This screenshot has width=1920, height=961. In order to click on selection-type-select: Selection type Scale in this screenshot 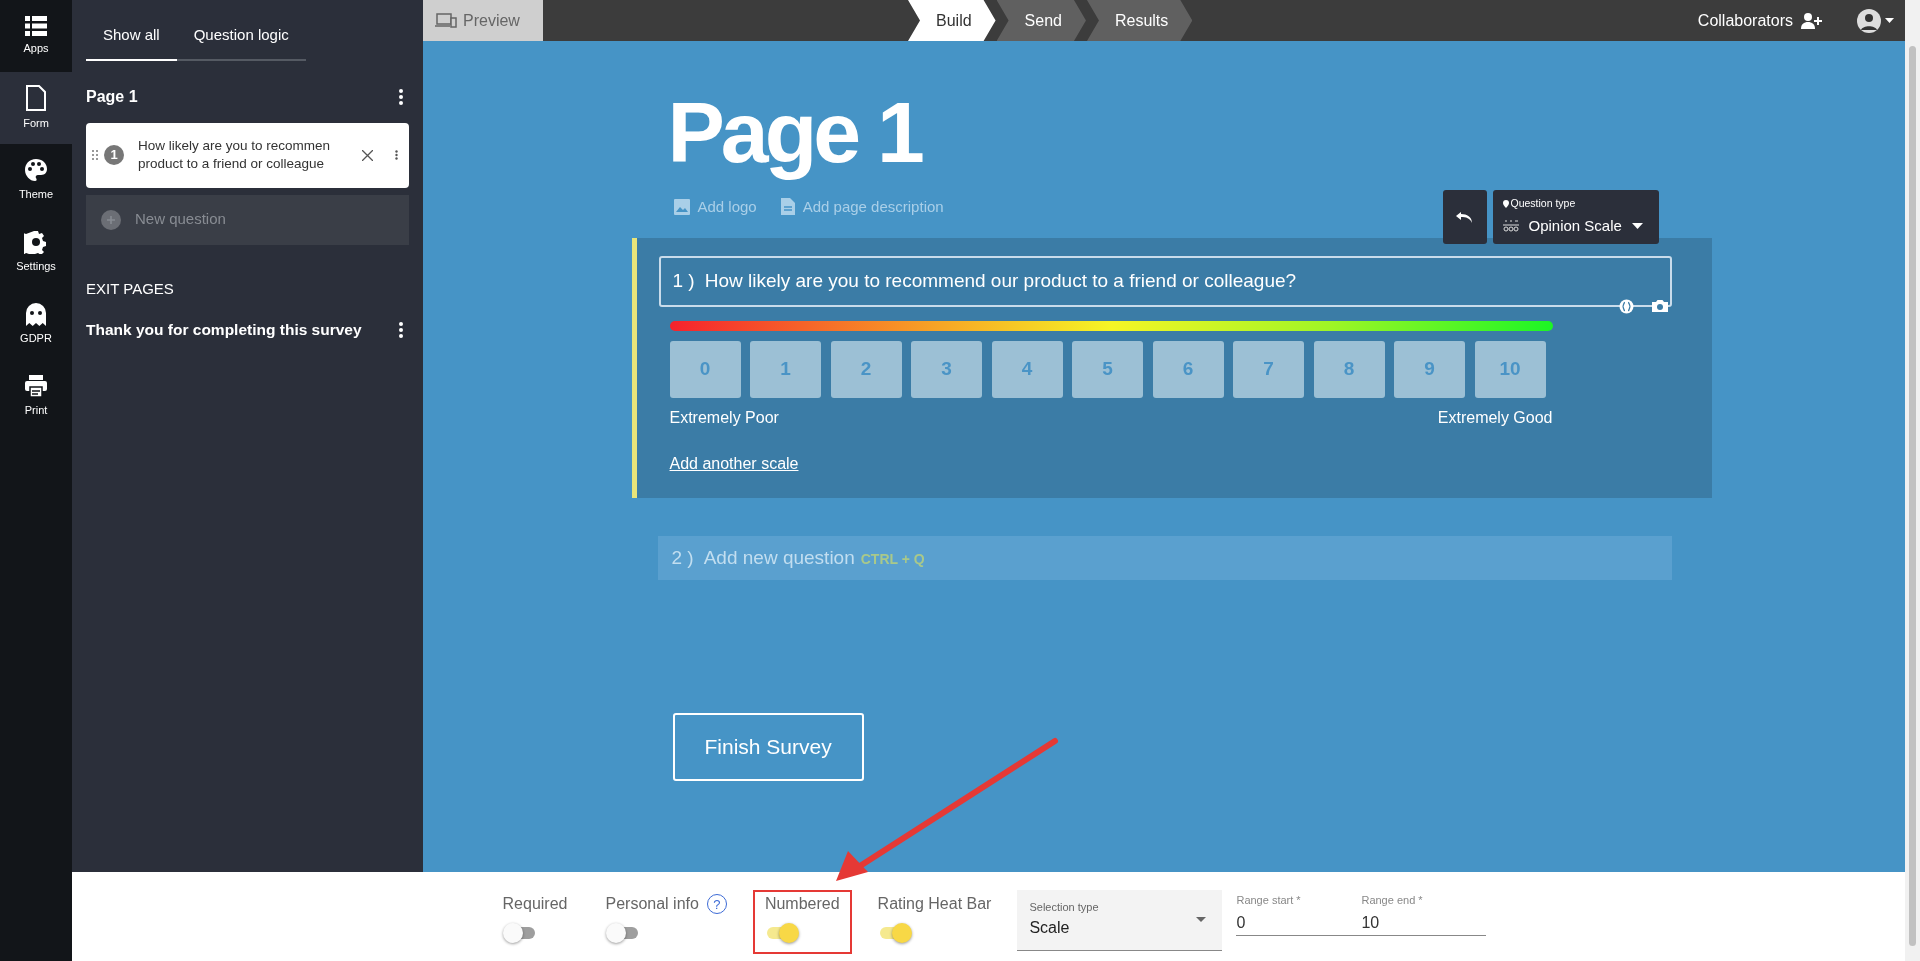, I will do `click(1120, 920)`.